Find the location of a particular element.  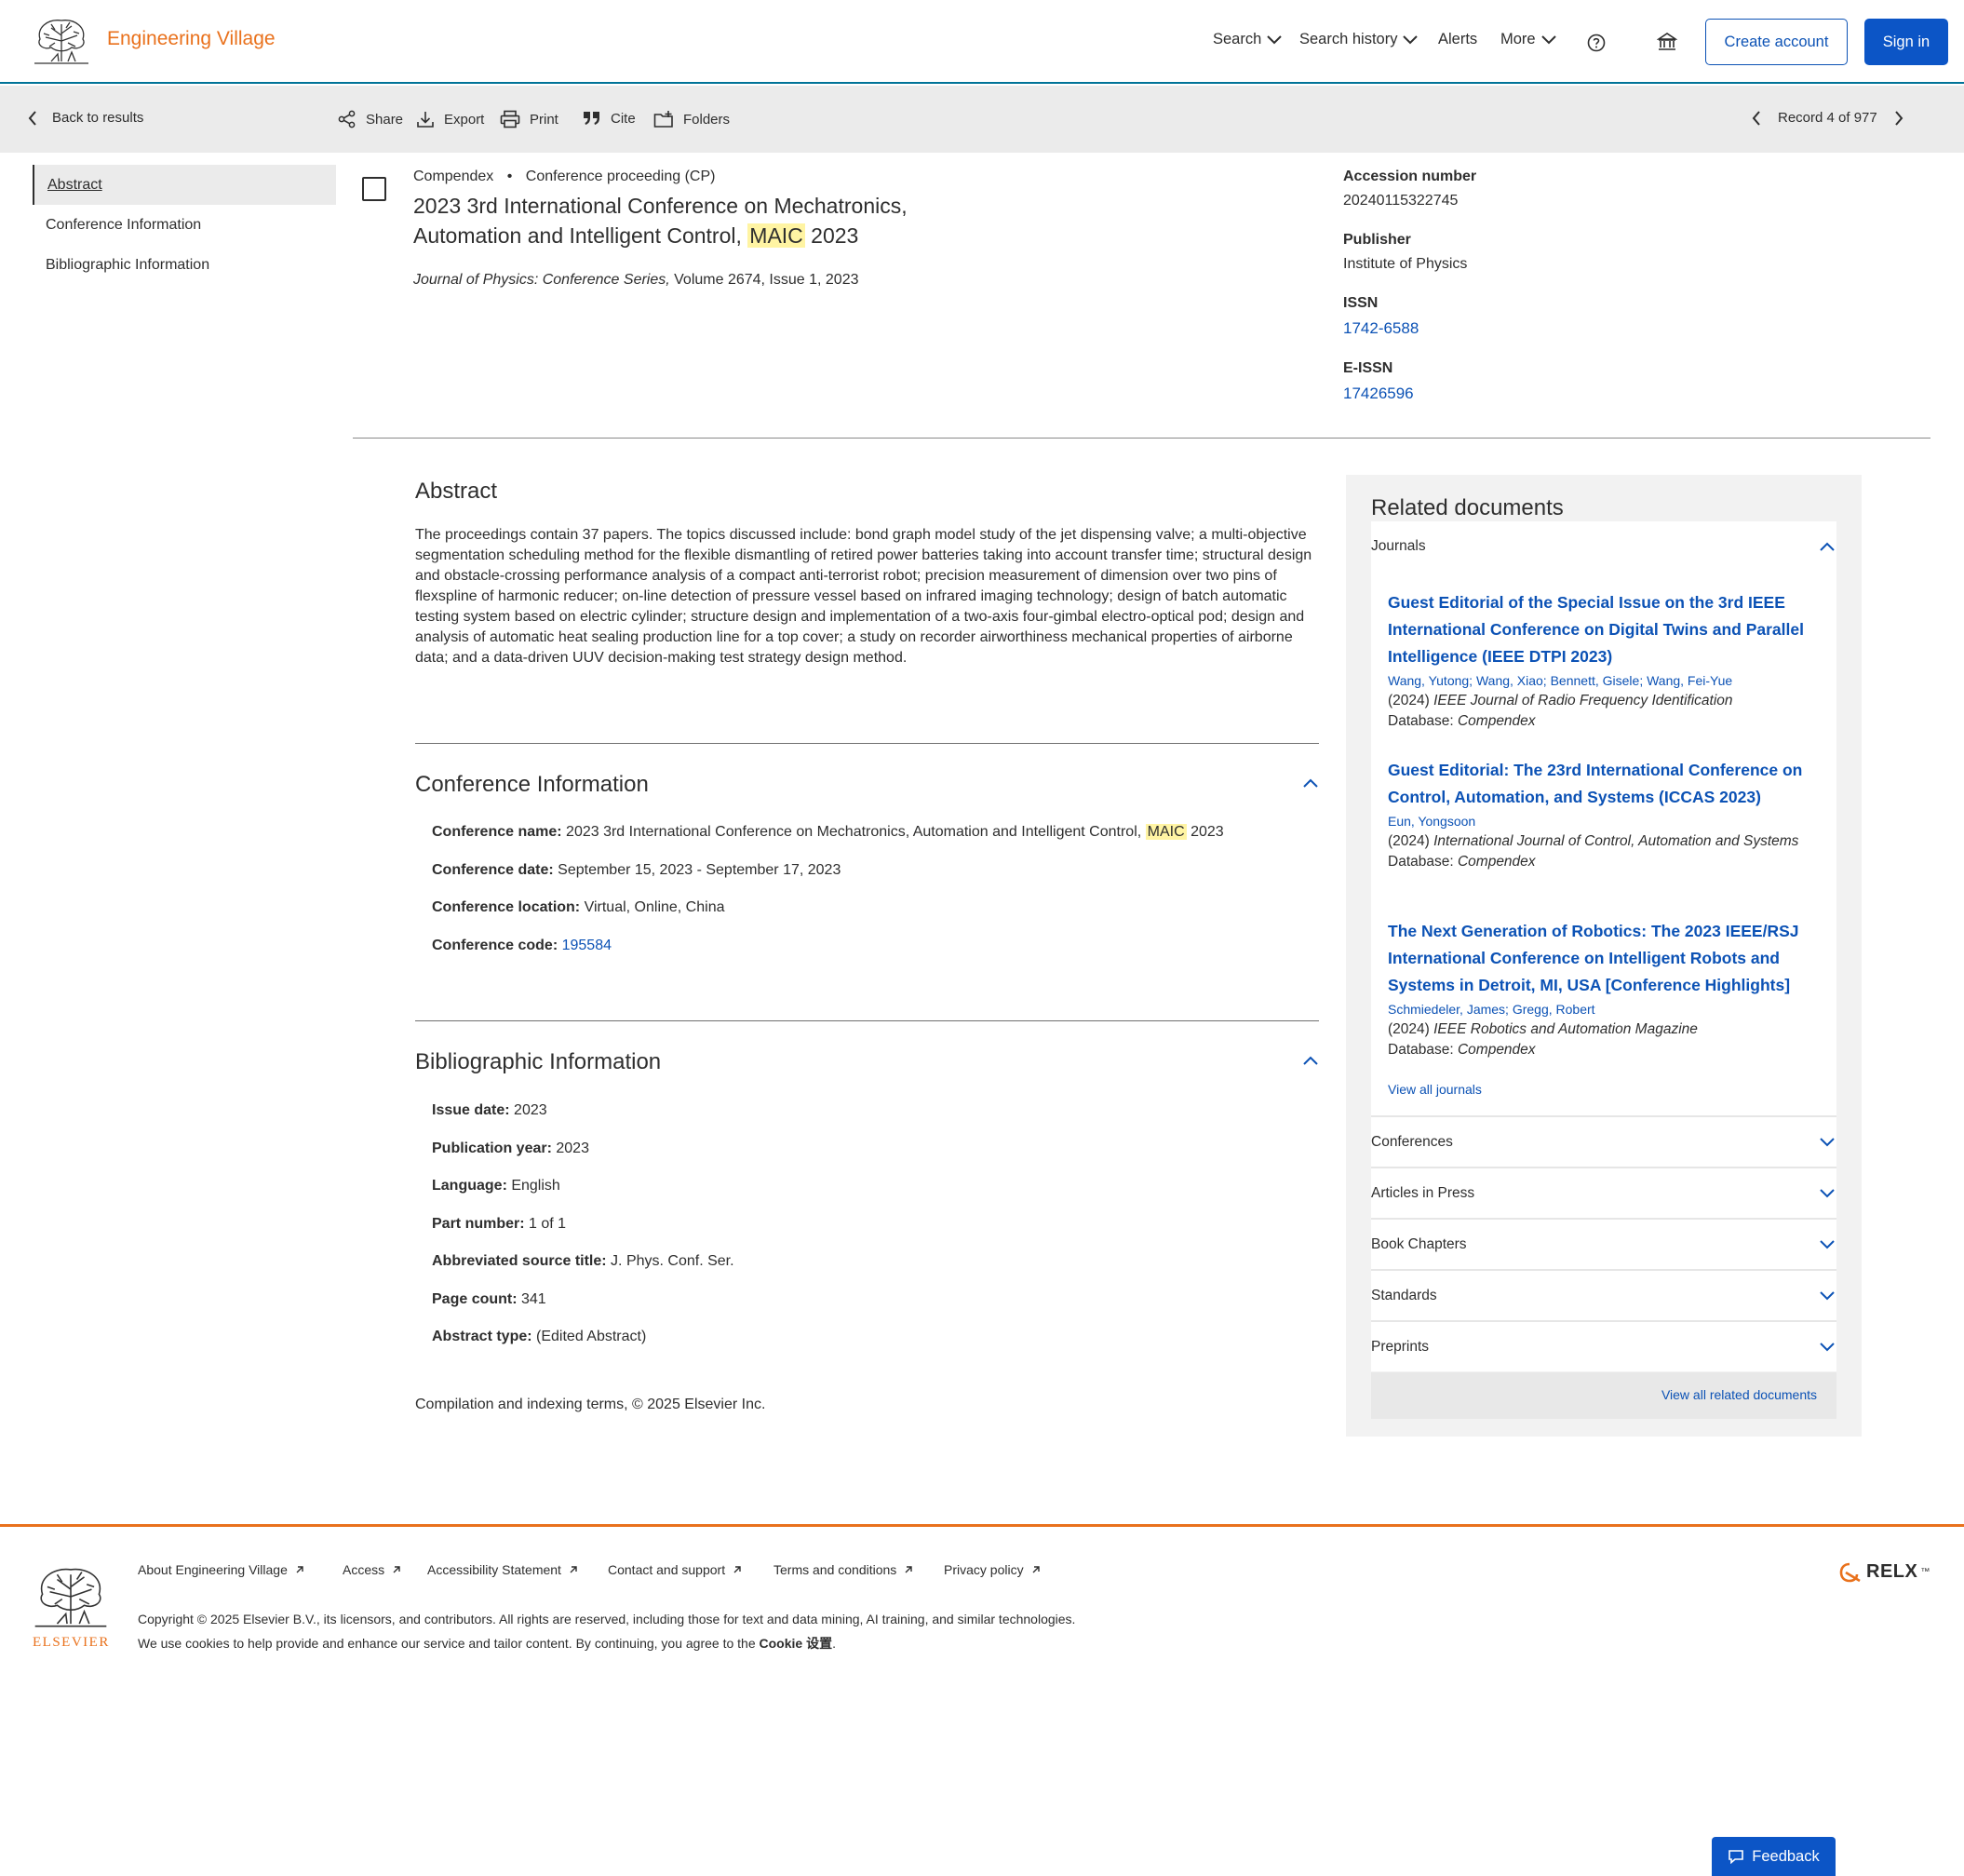

source-title: Journal of Physics: Conference Series, is located at coordinates (541, 280).